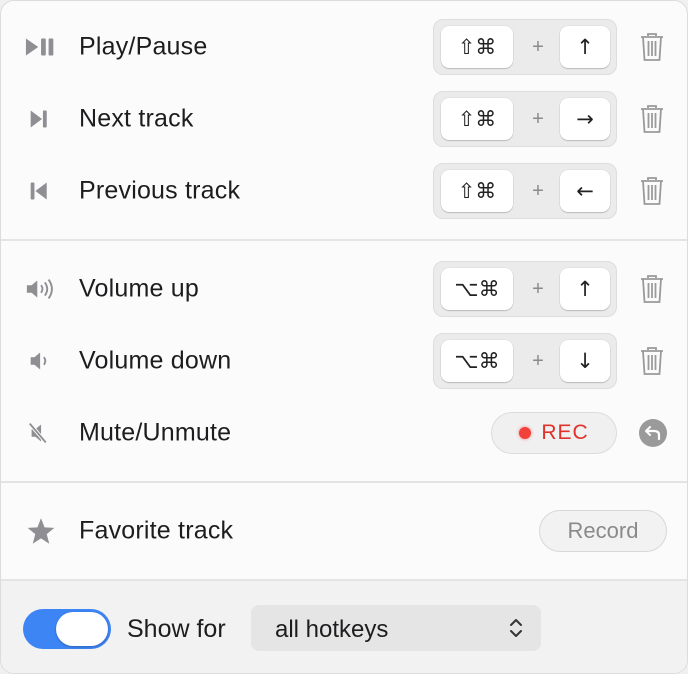  I want to click on hotkey-row-previous-track: Previous track ⇧⌘ + ←, so click(344, 191).